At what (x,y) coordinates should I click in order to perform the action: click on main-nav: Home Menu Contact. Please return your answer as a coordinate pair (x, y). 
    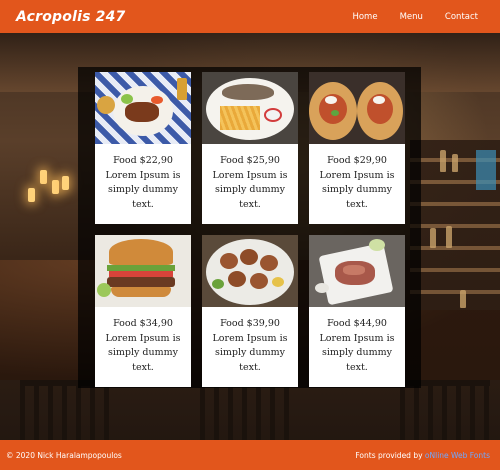
    Looking at the image, I should click on (404, 17).